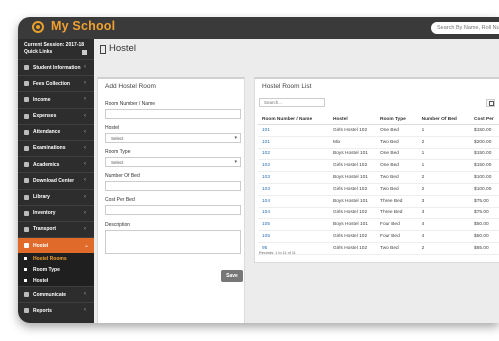 This screenshot has width=499, height=341. Describe the element at coordinates (56, 212) in the screenshot. I see `sidebar-item-inventory: Inventory ‹` at that location.